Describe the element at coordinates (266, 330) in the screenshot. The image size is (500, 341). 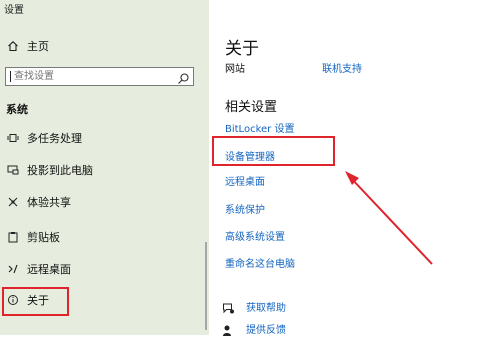
I see `feedback-label: 提供反馈` at that location.